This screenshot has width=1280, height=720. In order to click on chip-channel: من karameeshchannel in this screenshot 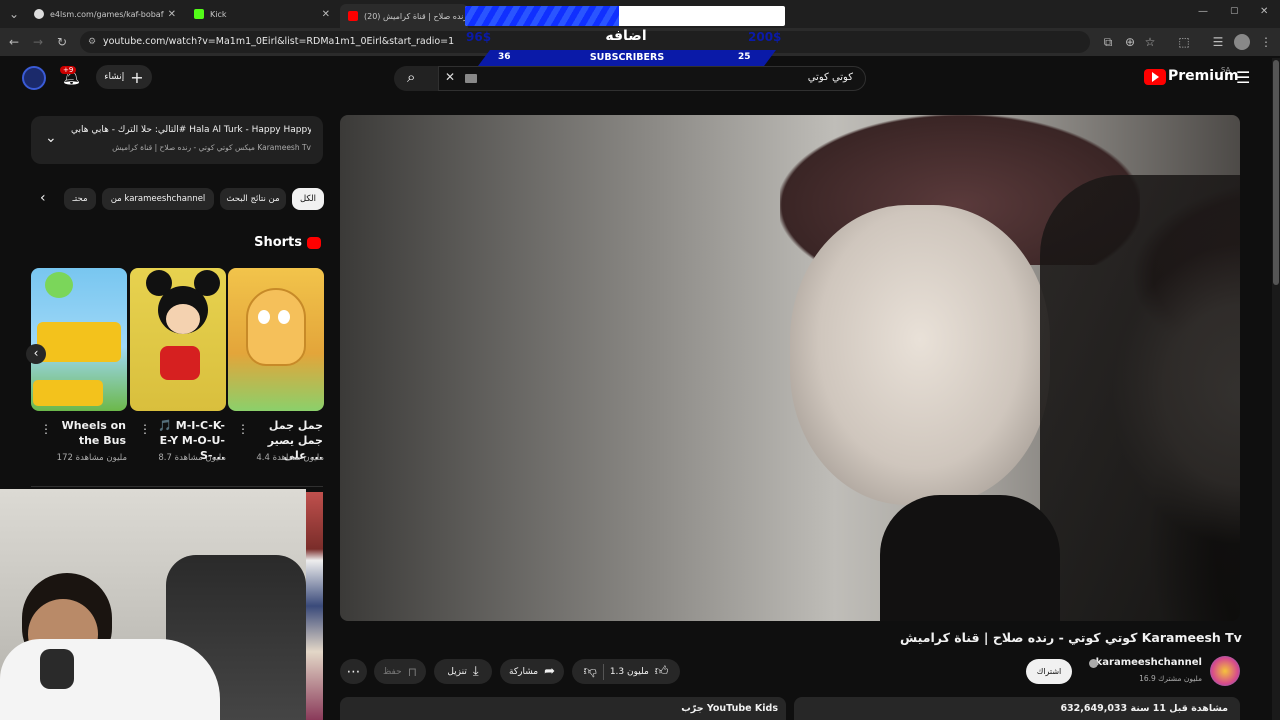, I will do `click(158, 199)`.